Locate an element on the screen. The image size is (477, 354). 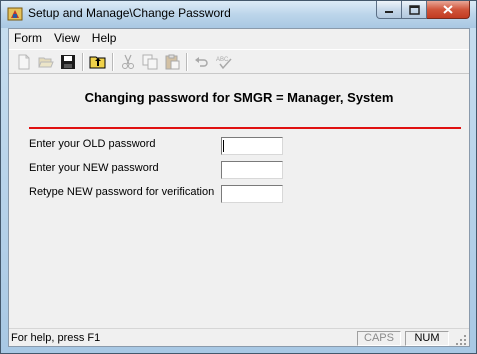
cut-button is located at coordinates (128, 62).